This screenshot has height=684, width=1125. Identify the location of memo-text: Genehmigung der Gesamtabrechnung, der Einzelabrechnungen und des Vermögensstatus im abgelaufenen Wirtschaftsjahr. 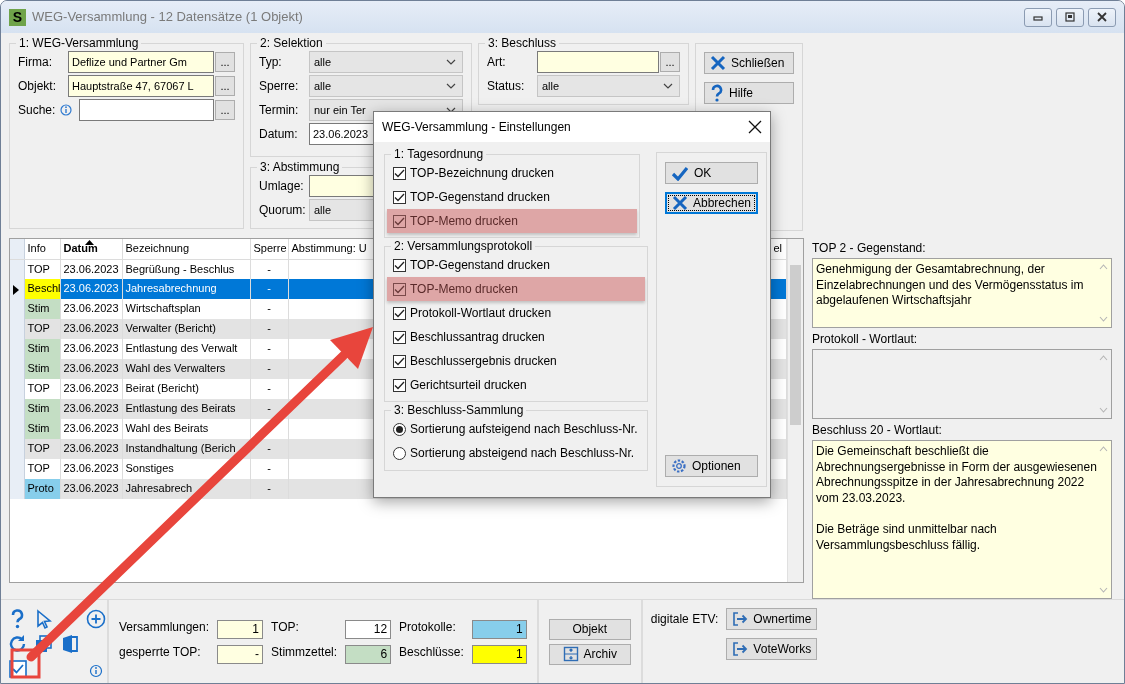
(950, 286).